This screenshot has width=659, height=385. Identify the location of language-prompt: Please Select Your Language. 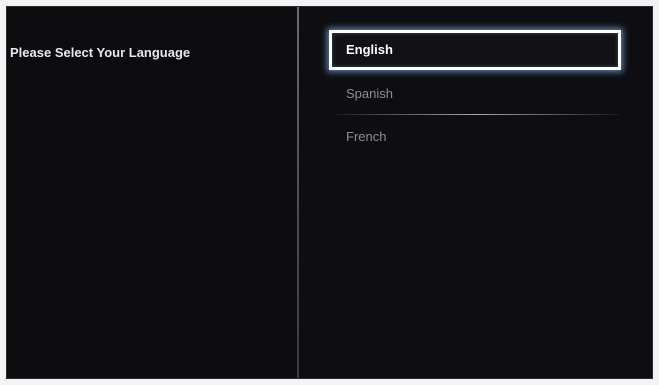
(100, 52).